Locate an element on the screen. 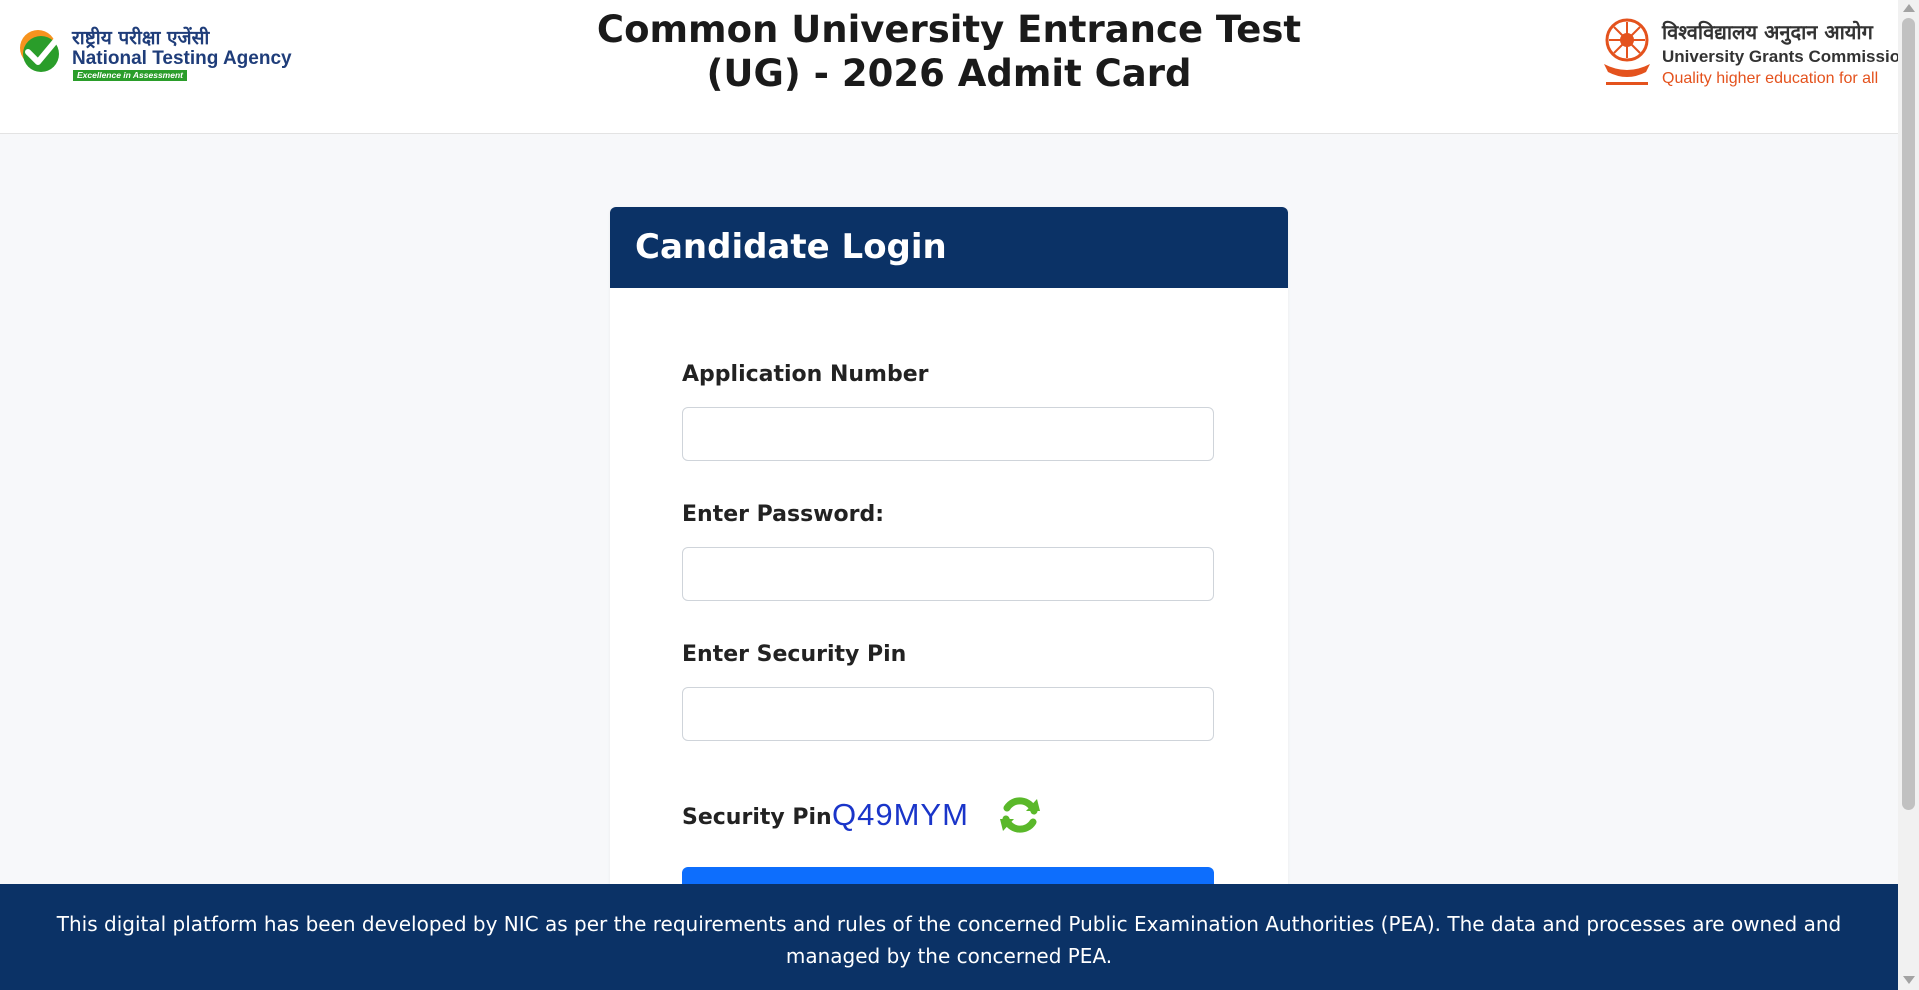 The width and height of the screenshot is (1919, 990). vertical-scrollbar is located at coordinates (1908, 495).